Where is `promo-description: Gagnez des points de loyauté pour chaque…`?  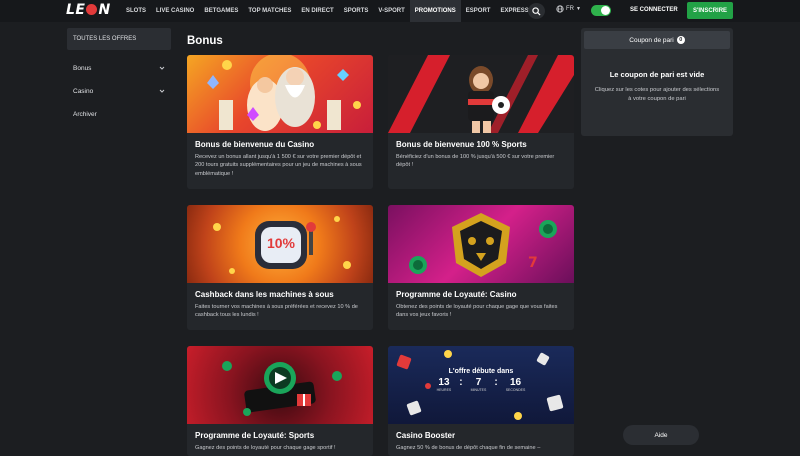
promo-description: Gagnez des points de loyauté pour chaque… is located at coordinates (265, 448).